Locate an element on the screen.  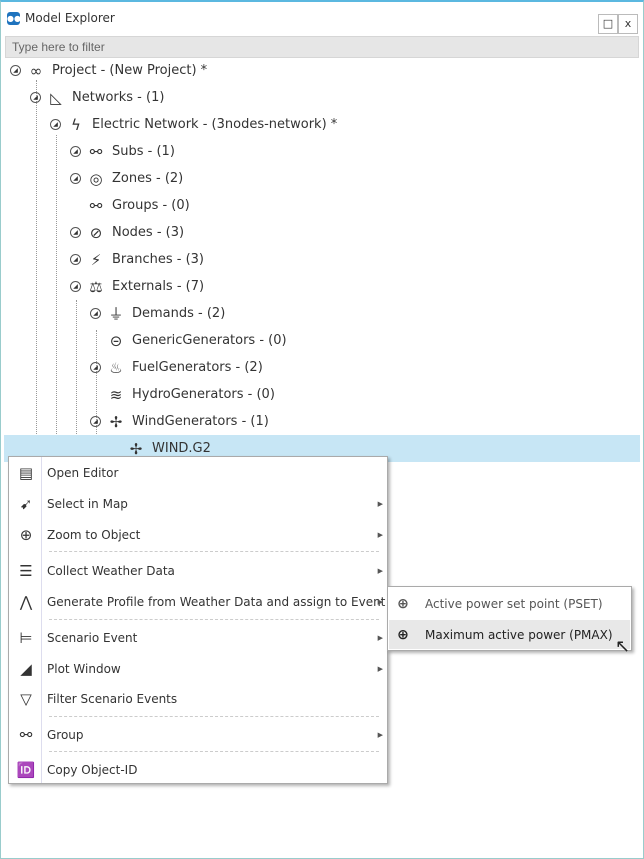
maximize-button: □ is located at coordinates (608, 24).